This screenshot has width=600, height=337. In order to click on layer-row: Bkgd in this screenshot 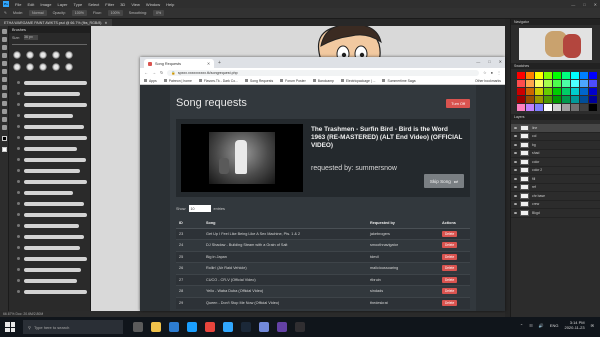, I will do `click(555, 213)`.